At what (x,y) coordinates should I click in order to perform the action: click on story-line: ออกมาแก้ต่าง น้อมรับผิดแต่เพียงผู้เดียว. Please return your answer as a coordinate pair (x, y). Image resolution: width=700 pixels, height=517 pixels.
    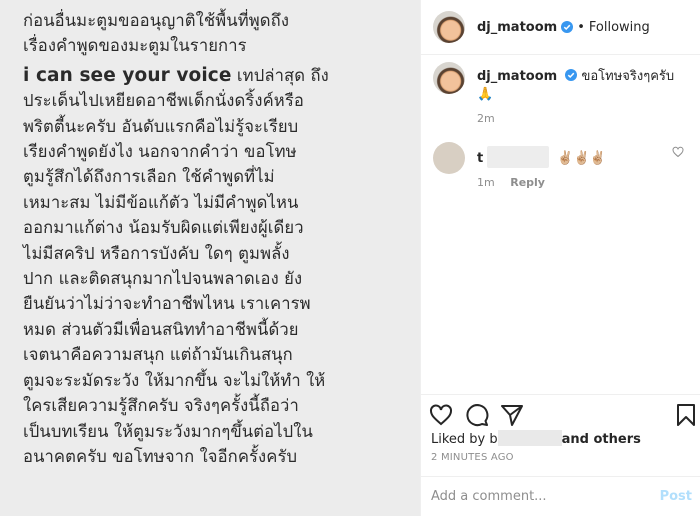
    Looking at the image, I should click on (163, 228).